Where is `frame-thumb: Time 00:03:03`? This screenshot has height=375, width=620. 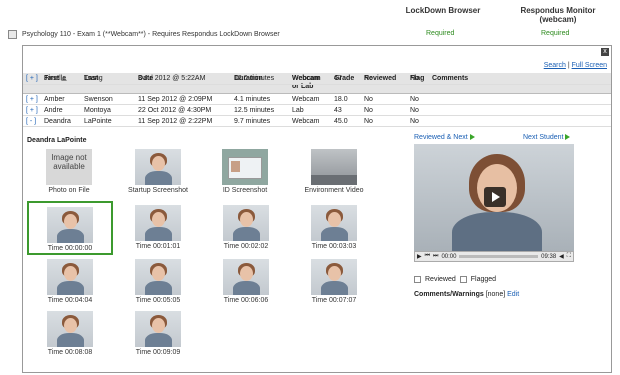
frame-thumb: Time 00:03:03 is located at coordinates (334, 227).